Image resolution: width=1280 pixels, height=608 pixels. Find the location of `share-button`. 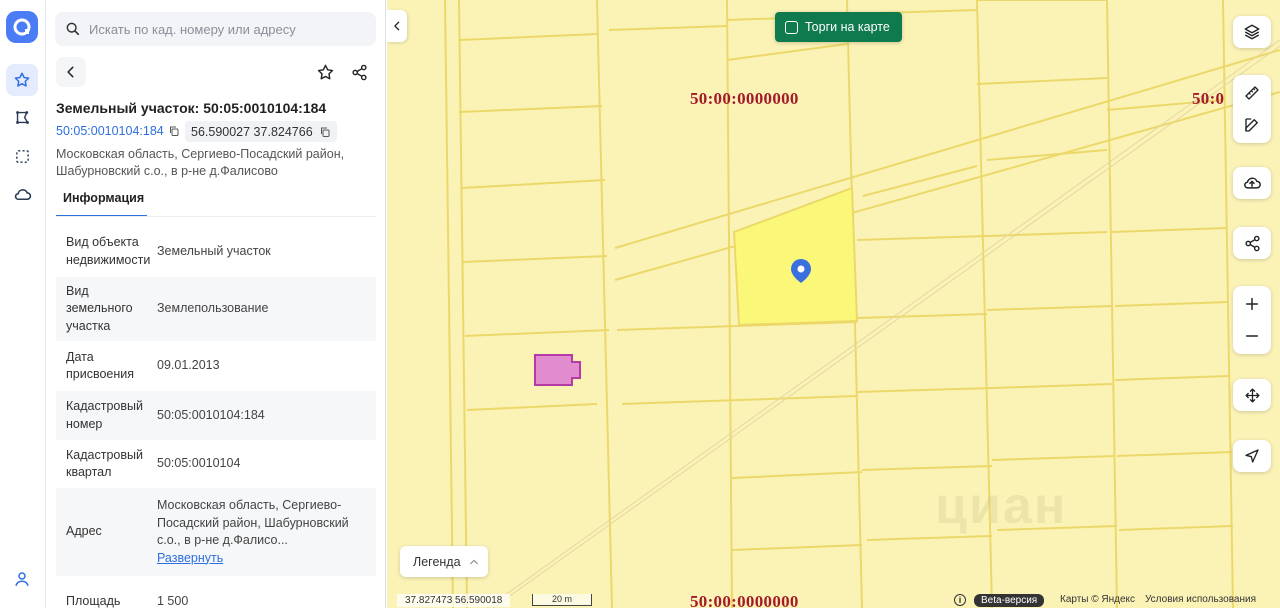

share-button is located at coordinates (359, 72).